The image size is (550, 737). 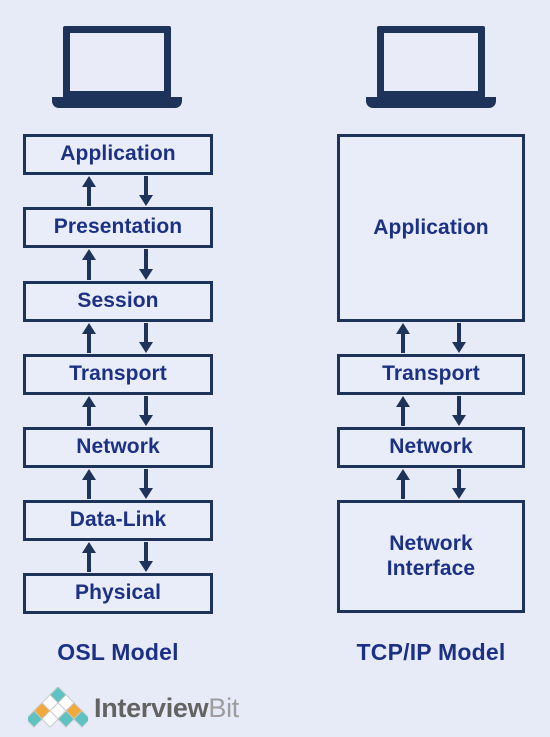 What do you see at coordinates (118, 520) in the screenshot?
I see `osi-layer-data-link: Data-Link` at bounding box center [118, 520].